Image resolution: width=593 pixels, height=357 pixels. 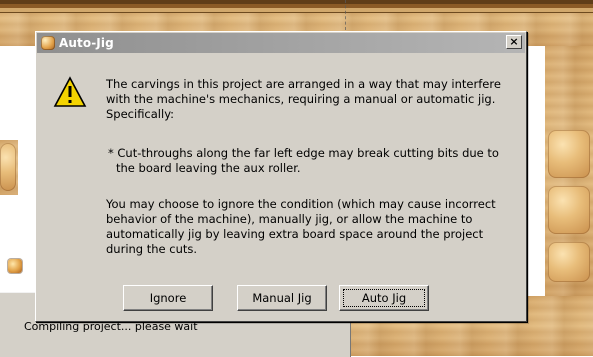 I want to click on manual-jig-button: Manual Jig, so click(x=282, y=298).